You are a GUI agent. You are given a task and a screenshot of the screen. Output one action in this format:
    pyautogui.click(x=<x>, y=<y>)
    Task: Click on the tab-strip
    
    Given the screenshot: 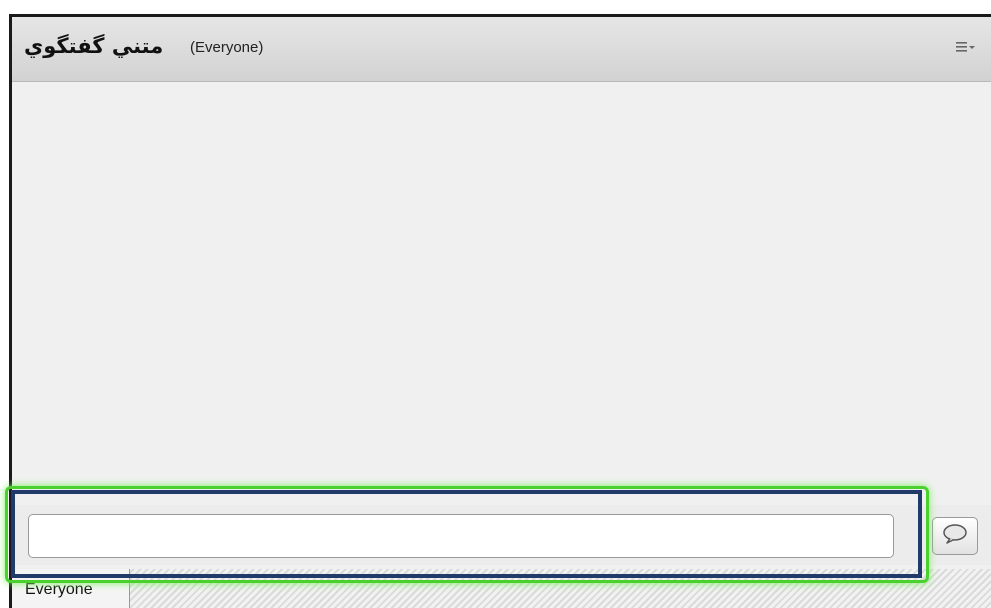 What is the action you would take?
    pyautogui.click(x=501, y=588)
    